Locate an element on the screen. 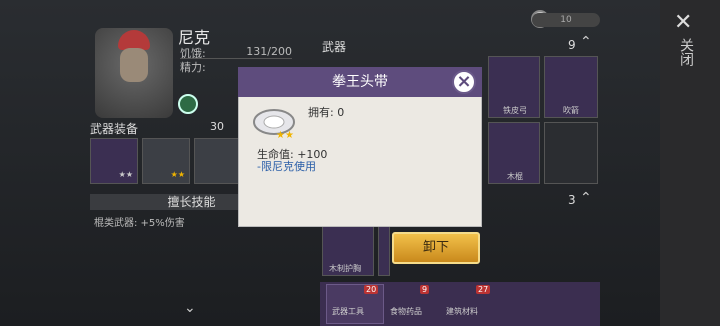 The height and width of the screenshot is (326, 720). equipment-title: 武器装备 is located at coordinates (114, 129).